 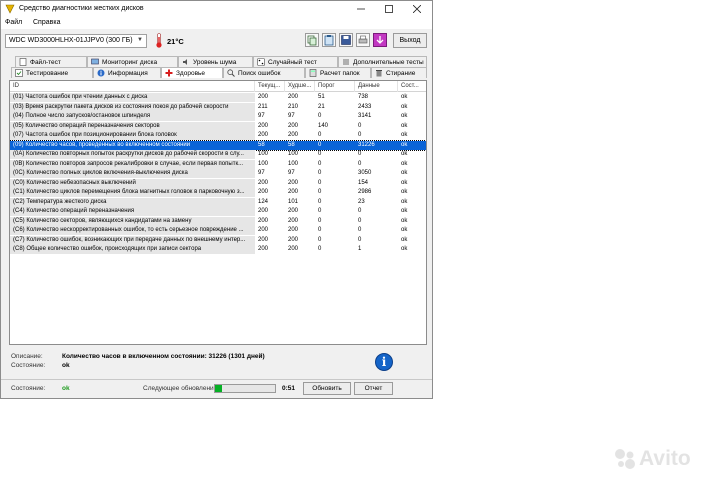 I want to click on exit-button: Выход, so click(x=410, y=40).